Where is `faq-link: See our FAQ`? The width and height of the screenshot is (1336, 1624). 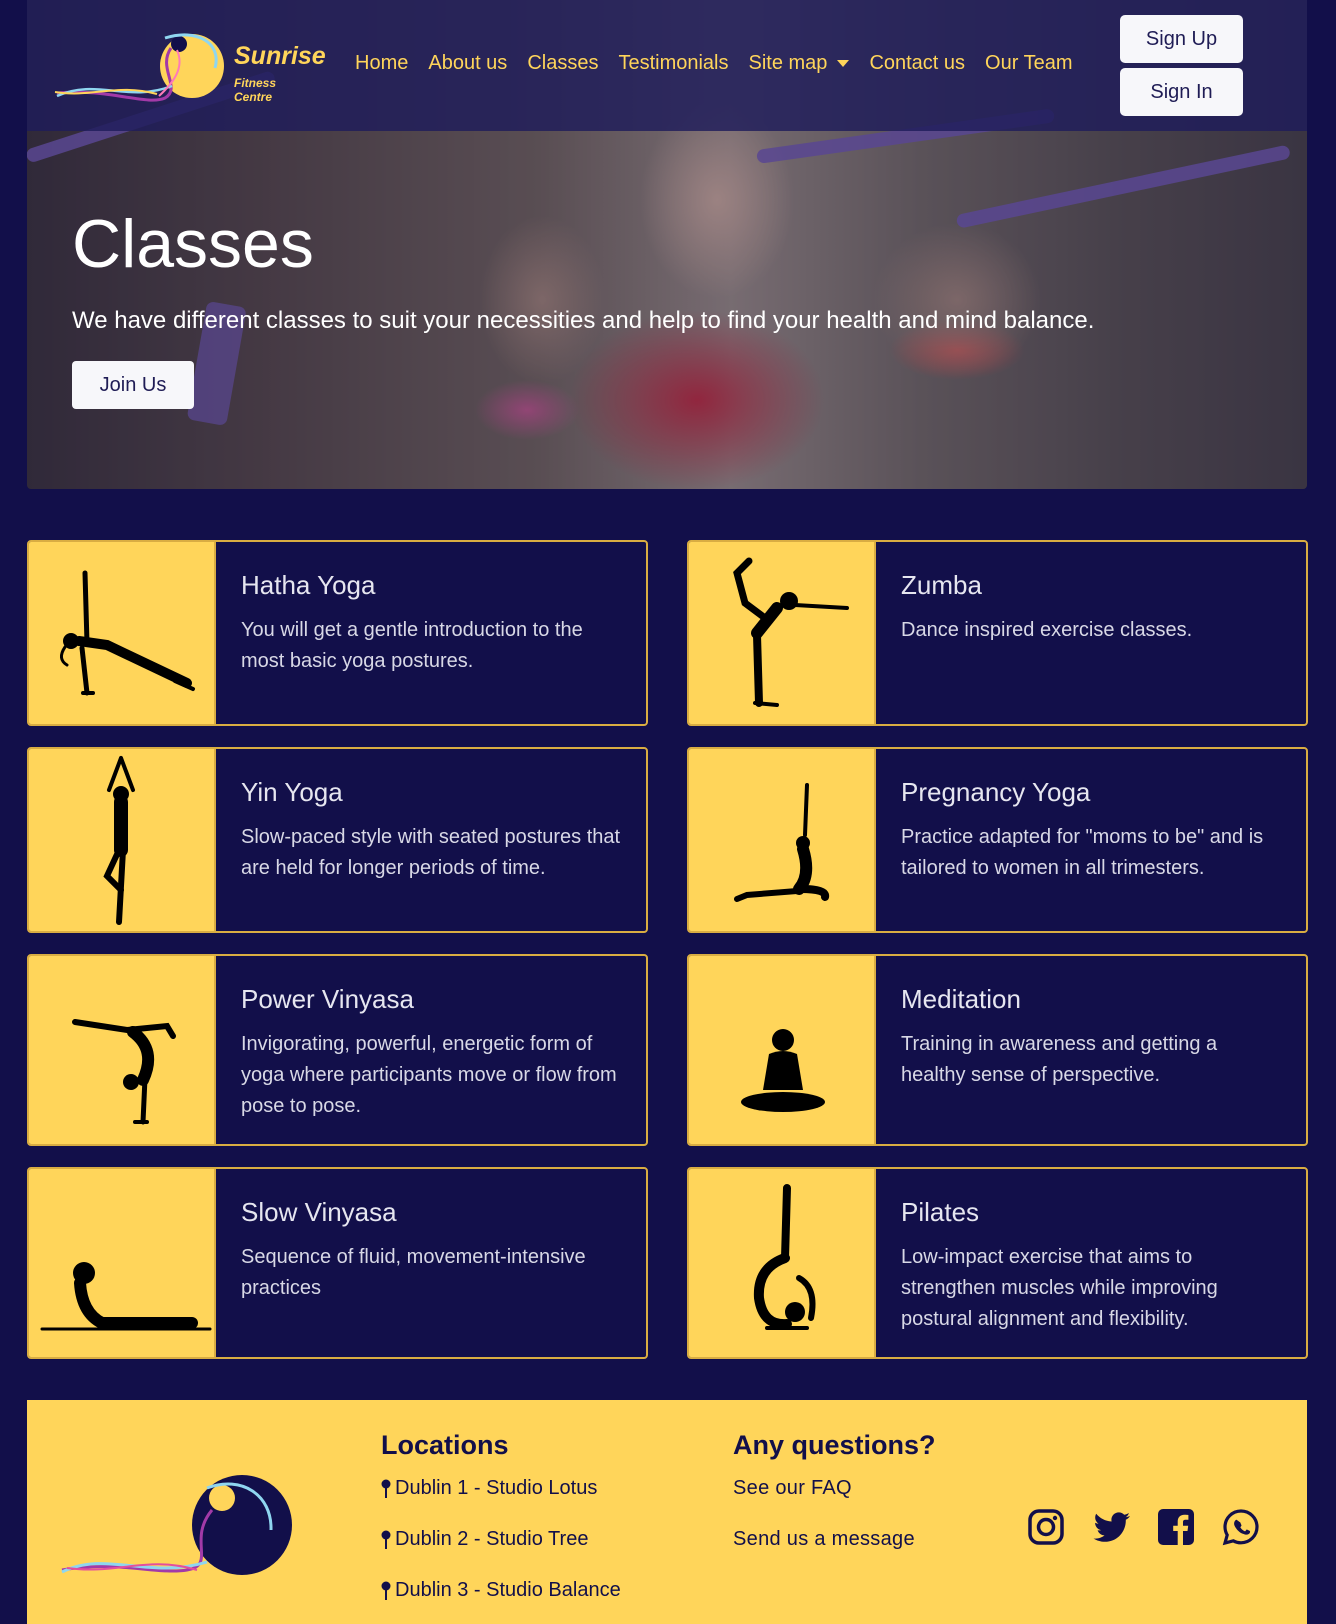 faq-link: See our FAQ is located at coordinates (834, 1502).